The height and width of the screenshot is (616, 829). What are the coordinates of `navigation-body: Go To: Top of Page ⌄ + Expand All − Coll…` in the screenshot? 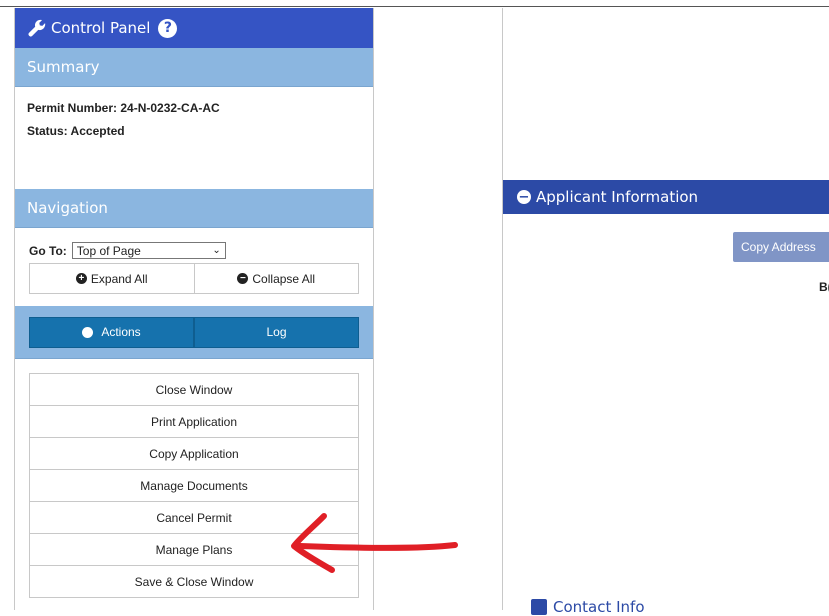 It's located at (194, 261).